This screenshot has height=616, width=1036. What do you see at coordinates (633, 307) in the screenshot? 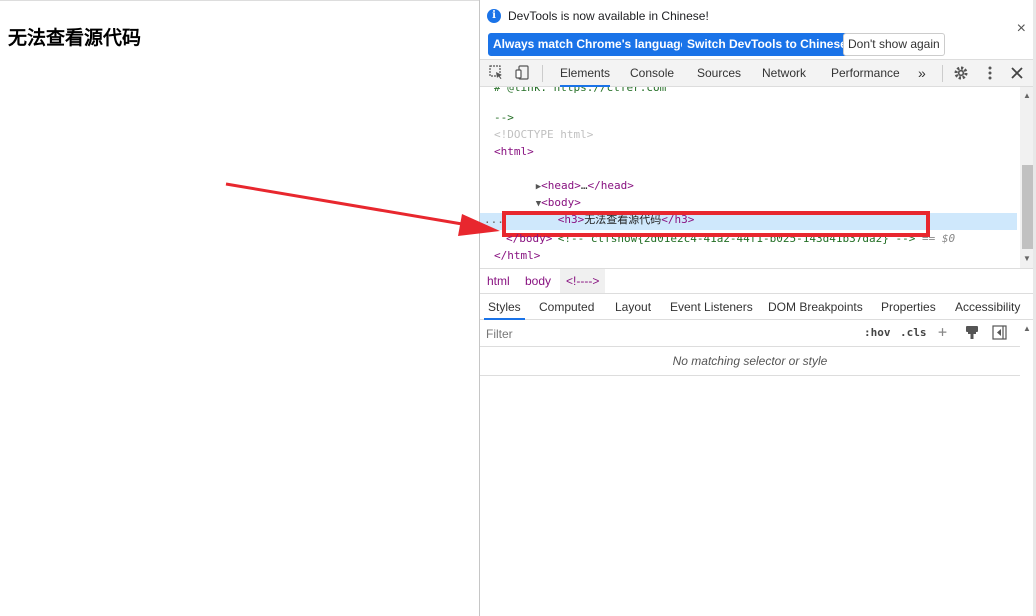
I see `tab-layout: Layout` at bounding box center [633, 307].